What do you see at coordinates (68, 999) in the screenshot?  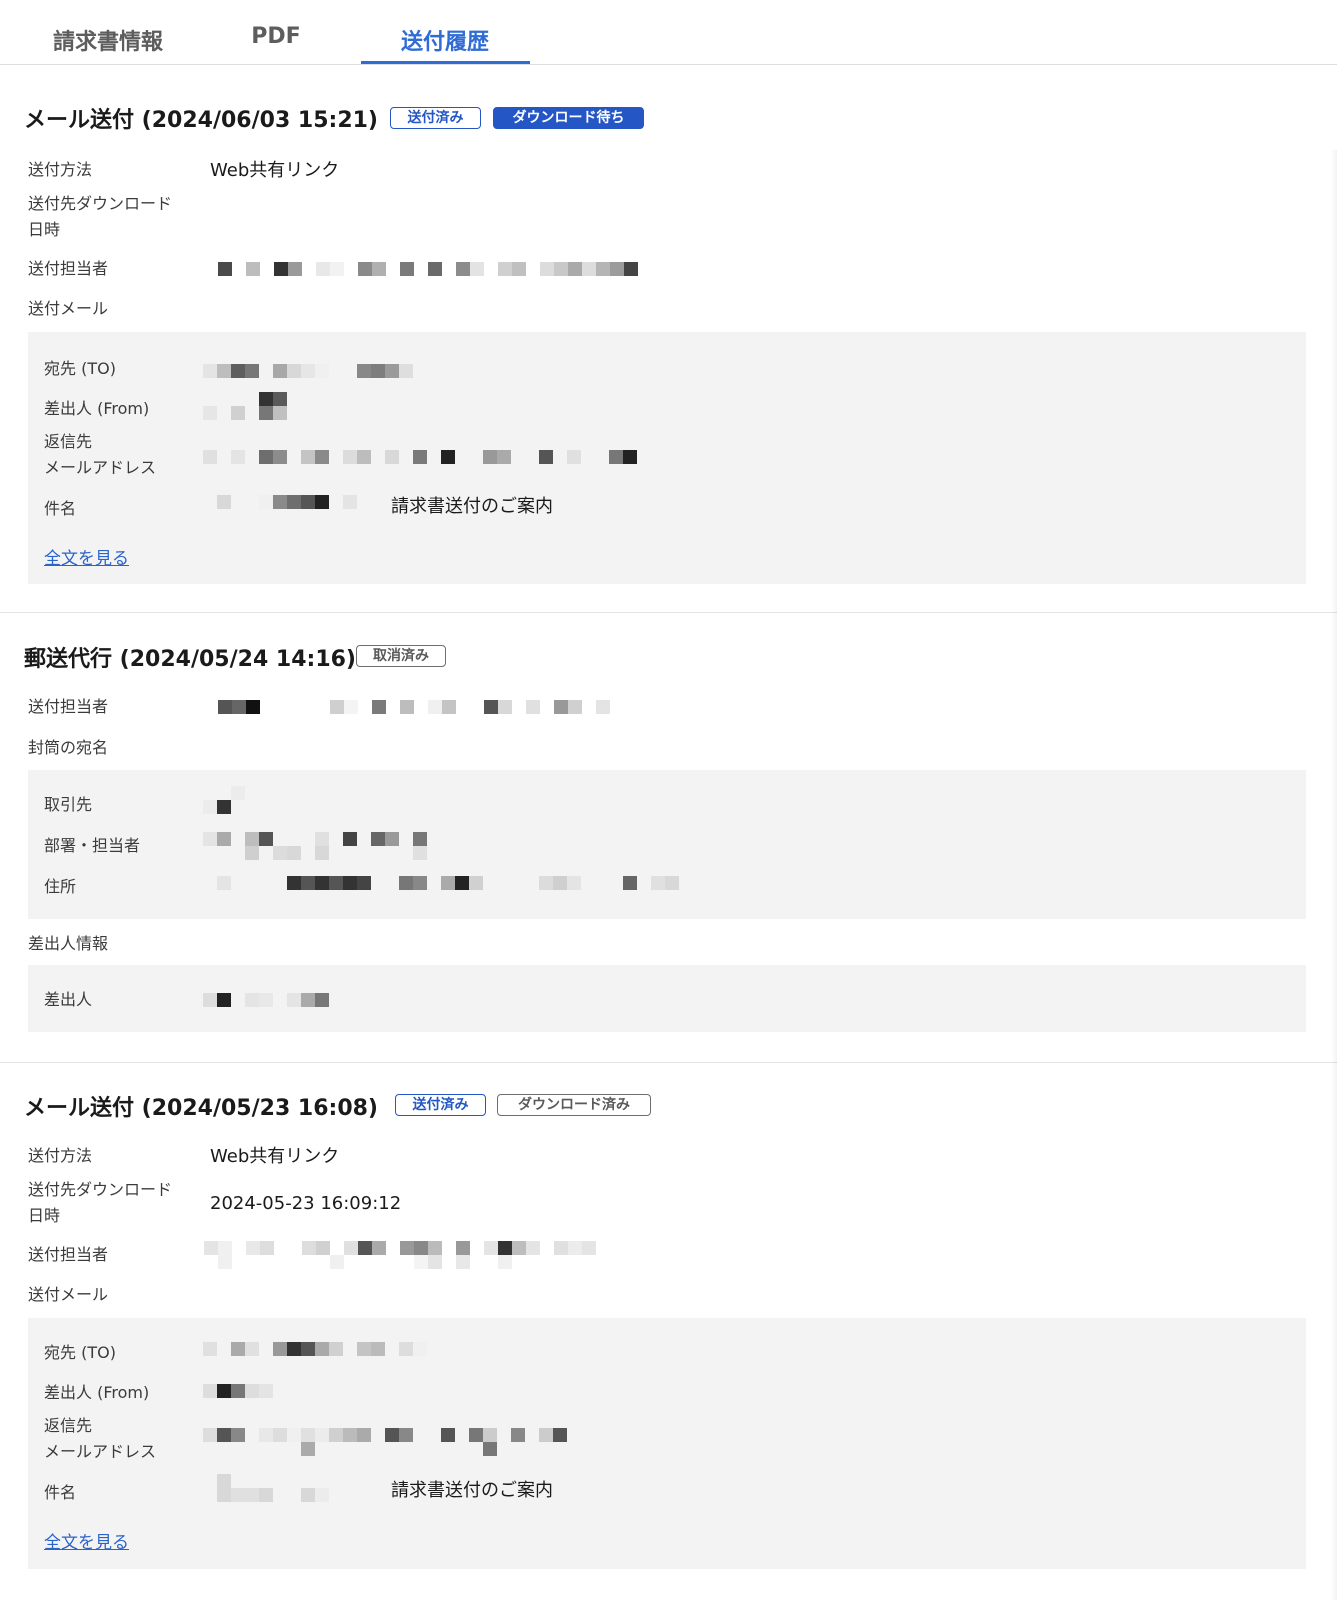 I see `sender-label: 差出人` at bounding box center [68, 999].